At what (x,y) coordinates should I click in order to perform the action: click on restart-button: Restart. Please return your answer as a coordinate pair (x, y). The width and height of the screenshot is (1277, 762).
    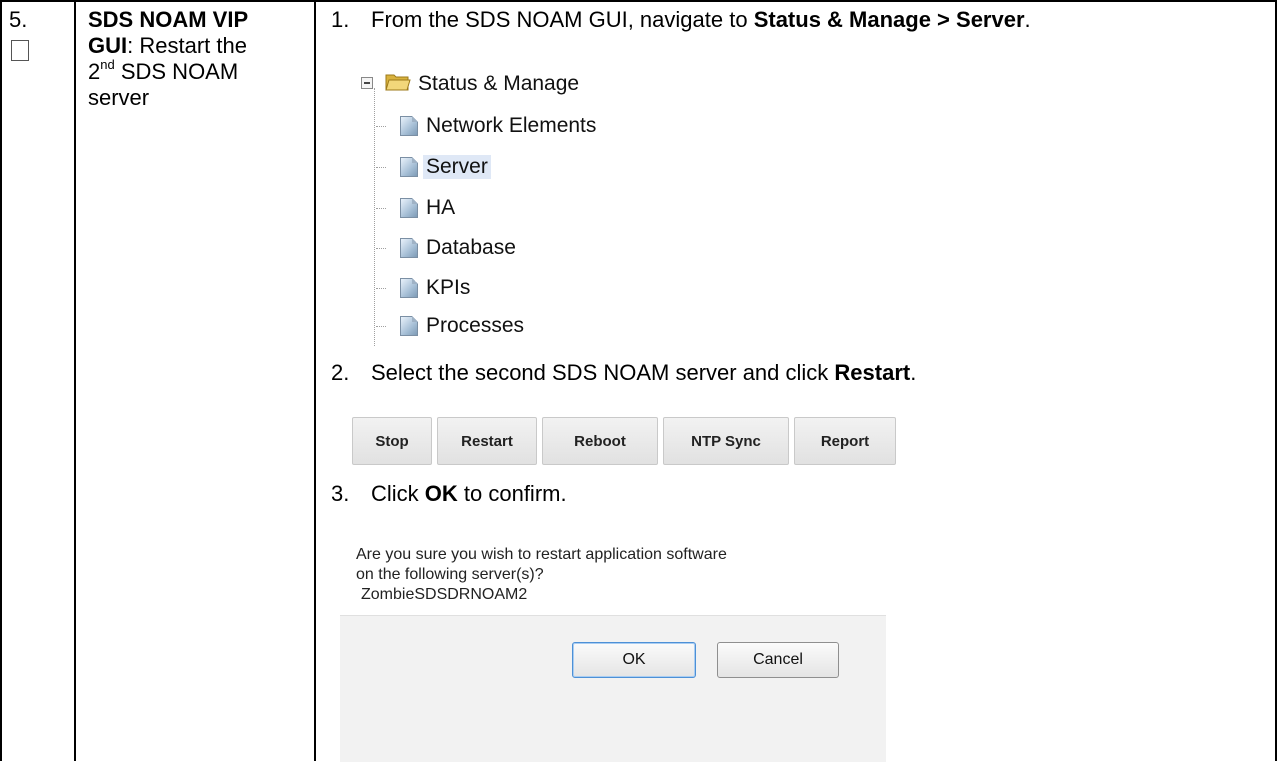
    Looking at the image, I should click on (487, 441).